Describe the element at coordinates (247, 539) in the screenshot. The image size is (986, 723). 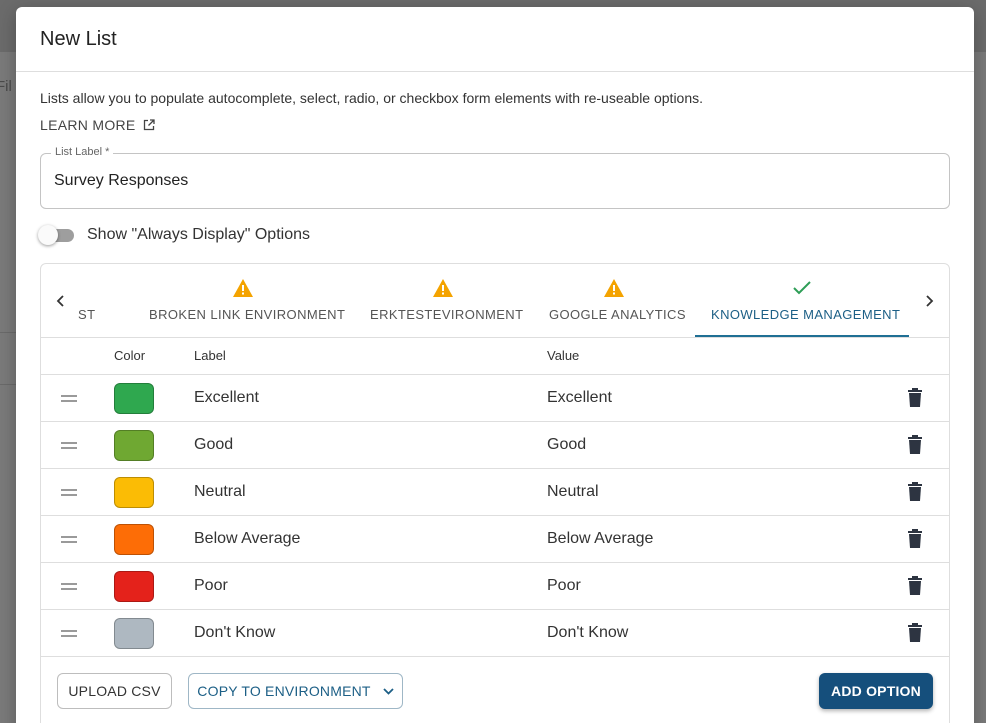
I see `option-label: Below Average` at that location.